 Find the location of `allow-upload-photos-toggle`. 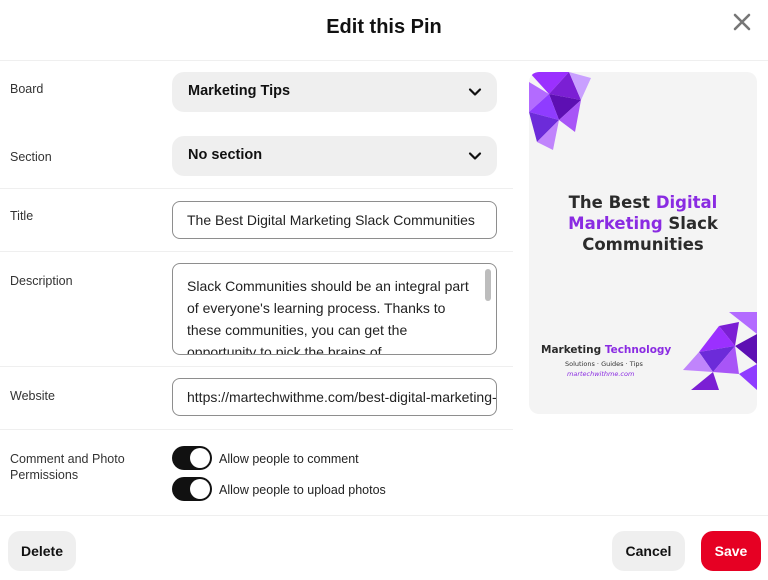

allow-upload-photos-toggle is located at coordinates (192, 489).